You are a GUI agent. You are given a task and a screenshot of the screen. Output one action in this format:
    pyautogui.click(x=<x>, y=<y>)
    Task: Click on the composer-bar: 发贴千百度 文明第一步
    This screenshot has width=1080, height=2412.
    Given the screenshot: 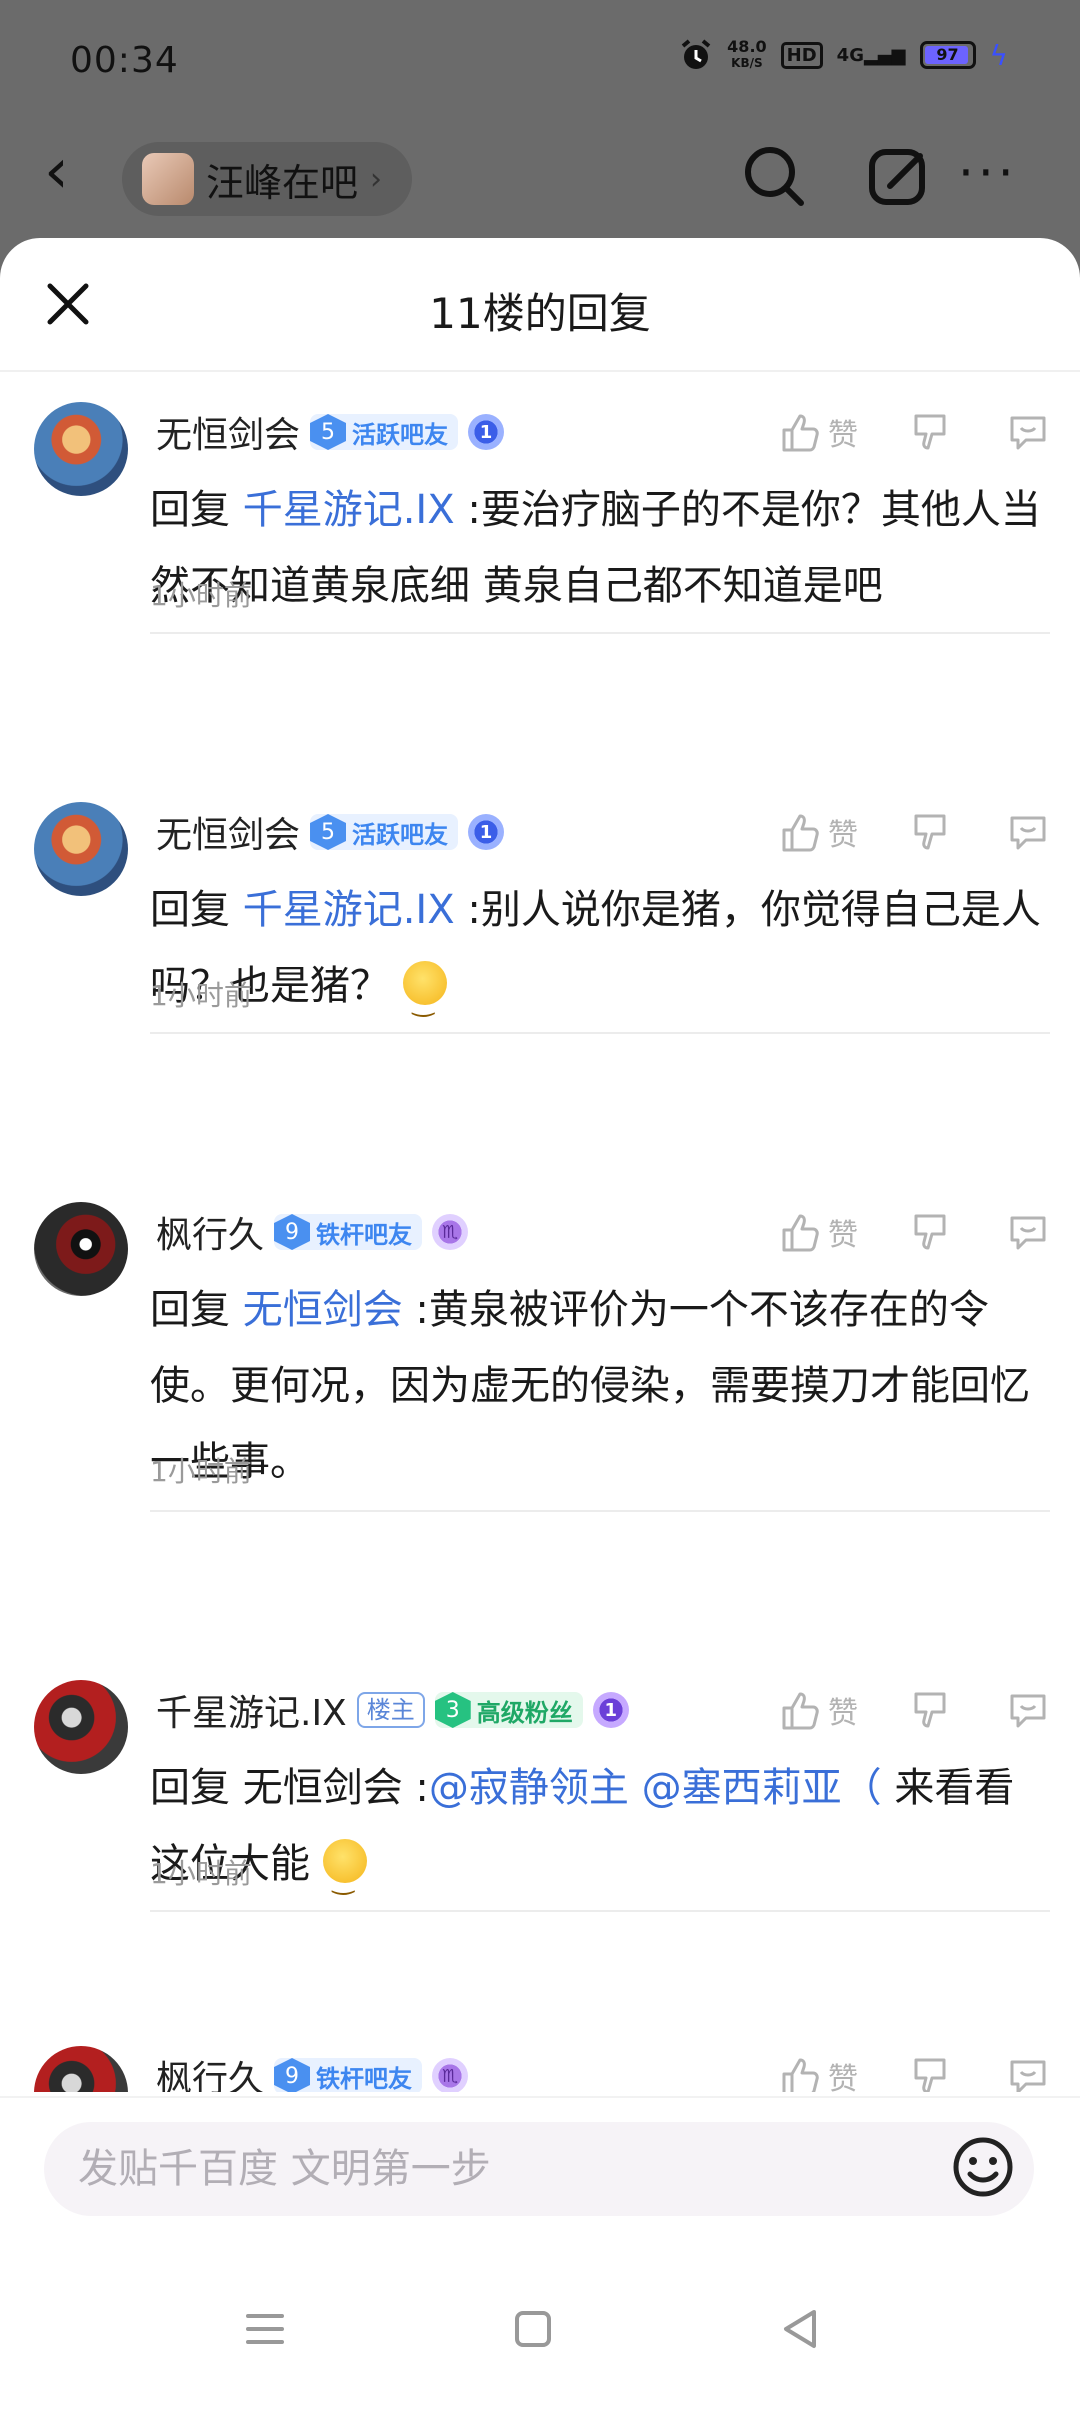 What is the action you would take?
    pyautogui.click(x=540, y=2254)
    